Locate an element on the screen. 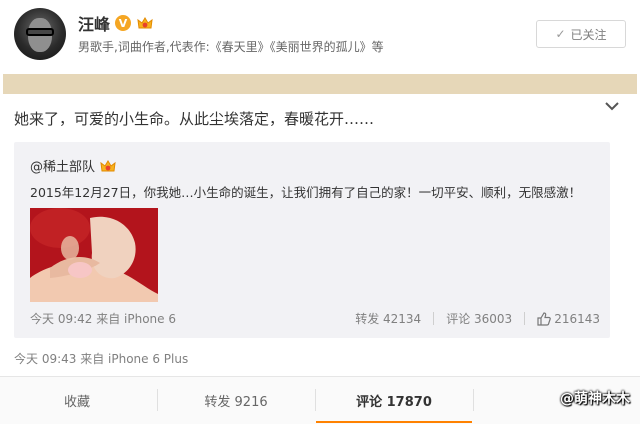 The height and width of the screenshot is (424, 640). watermark: @萌神木木 is located at coordinates (595, 398).